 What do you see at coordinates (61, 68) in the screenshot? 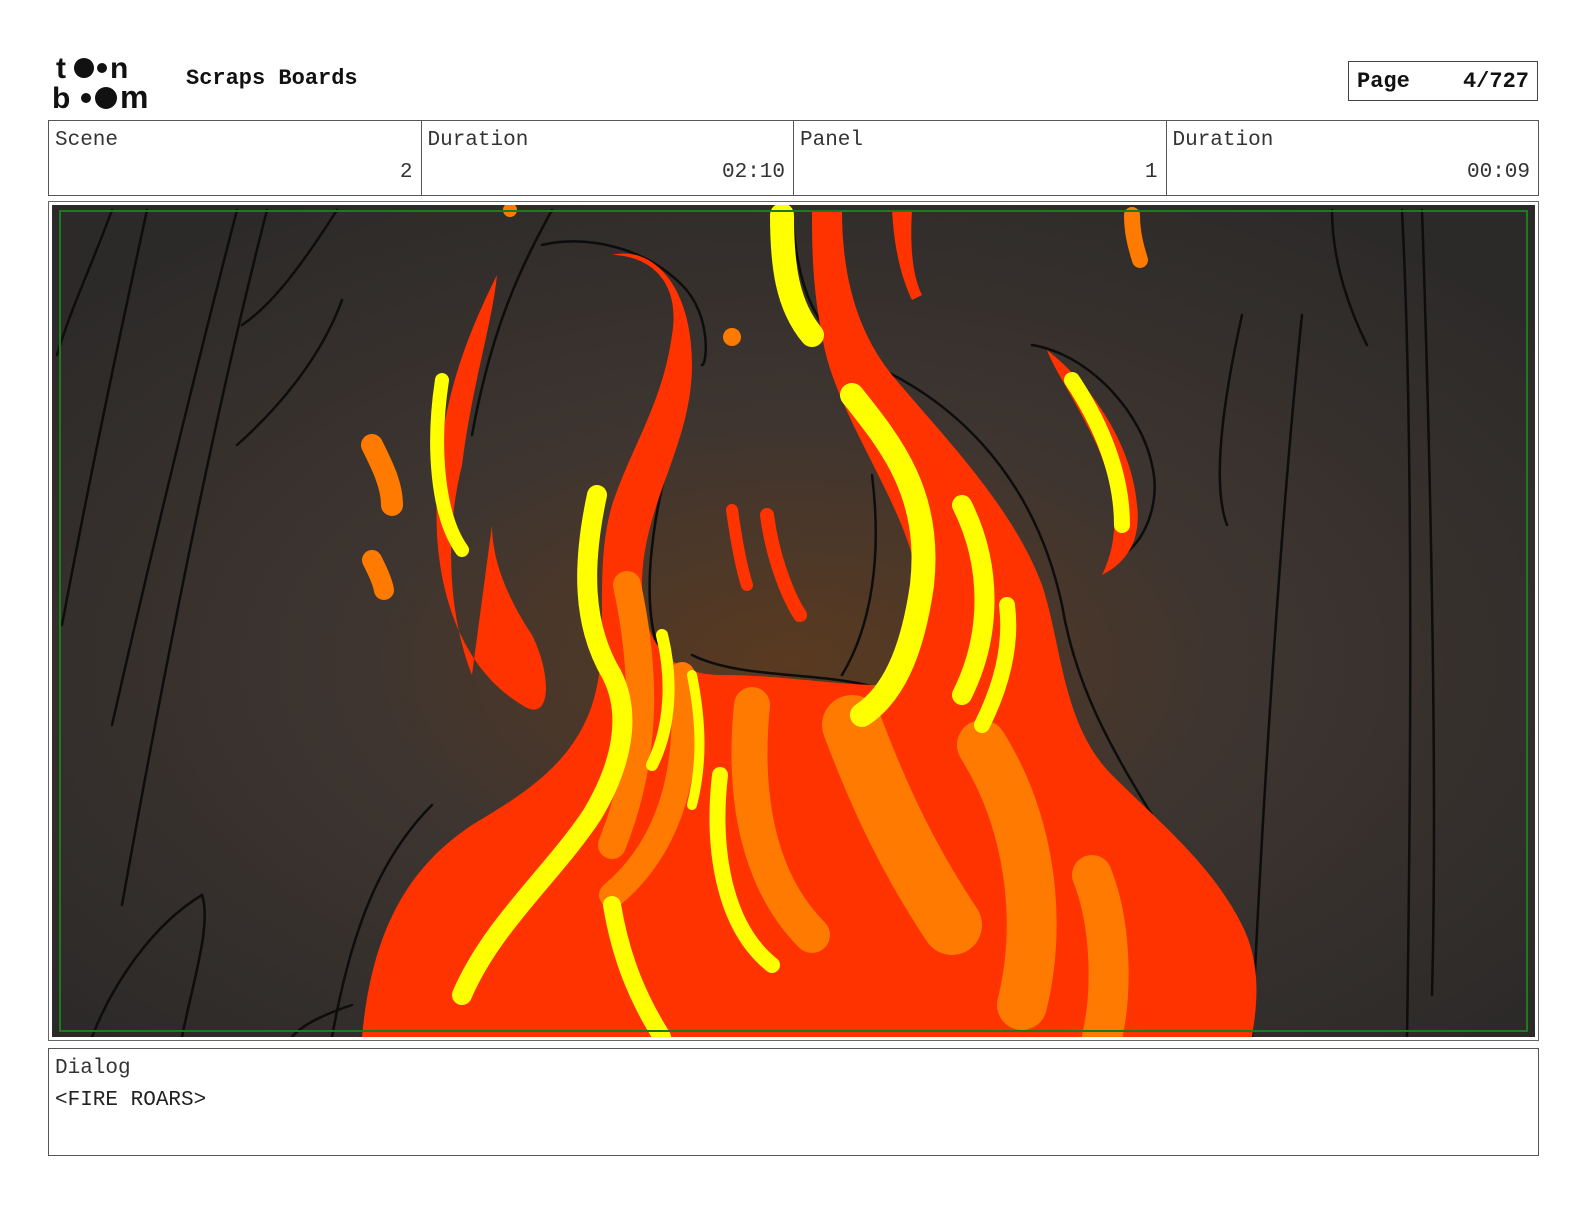
I see `svg-text: t` at bounding box center [61, 68].